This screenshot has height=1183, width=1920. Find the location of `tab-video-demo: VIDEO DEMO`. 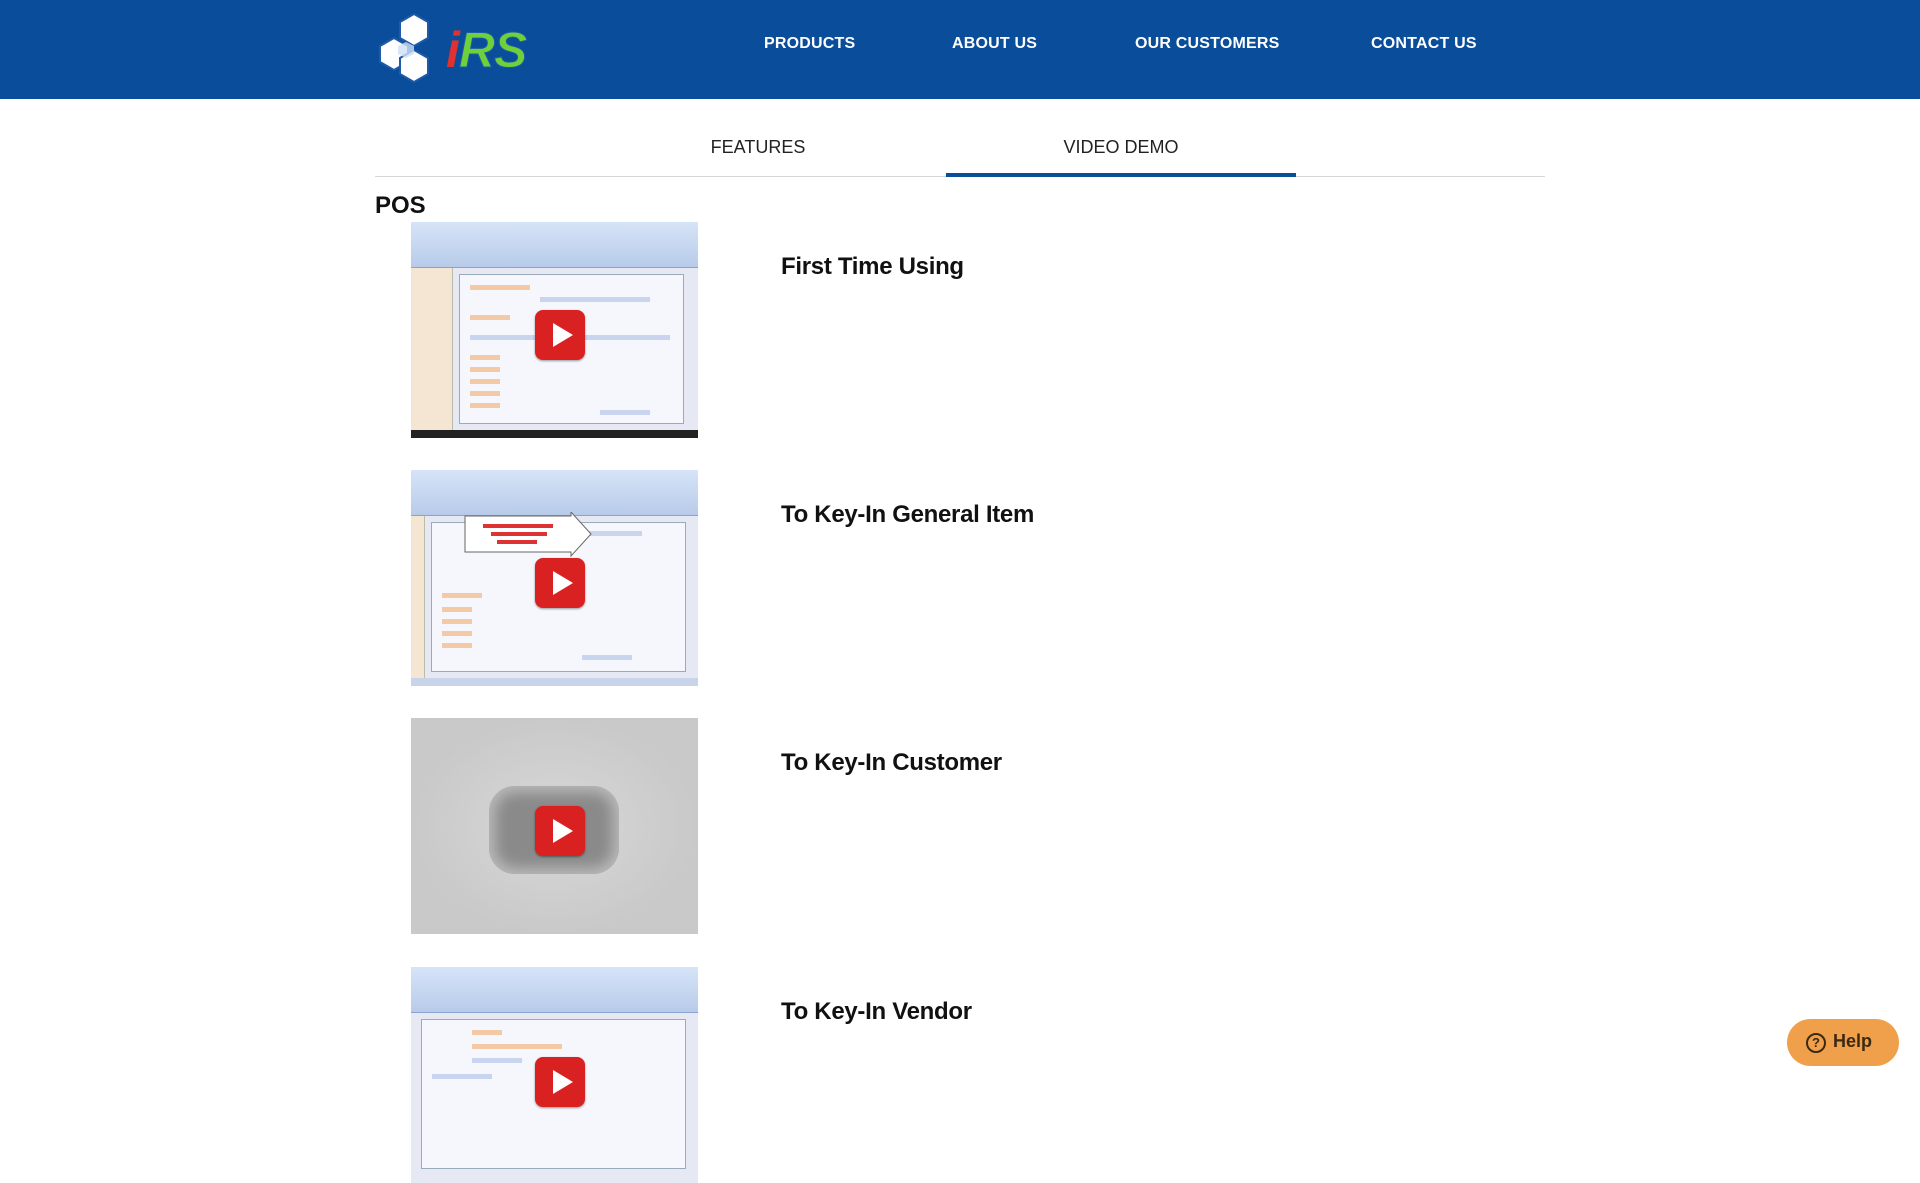

tab-video-demo: VIDEO DEMO is located at coordinates (1121, 152).